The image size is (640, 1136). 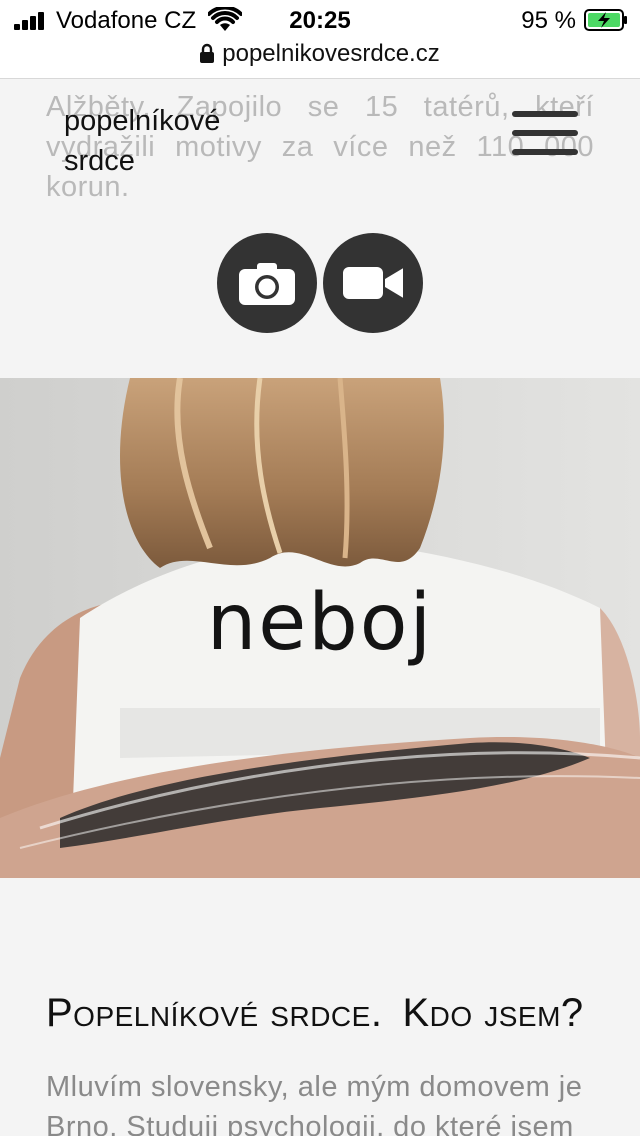 What do you see at coordinates (99, 161) in the screenshot?
I see `logo-line-2: srdce` at bounding box center [99, 161].